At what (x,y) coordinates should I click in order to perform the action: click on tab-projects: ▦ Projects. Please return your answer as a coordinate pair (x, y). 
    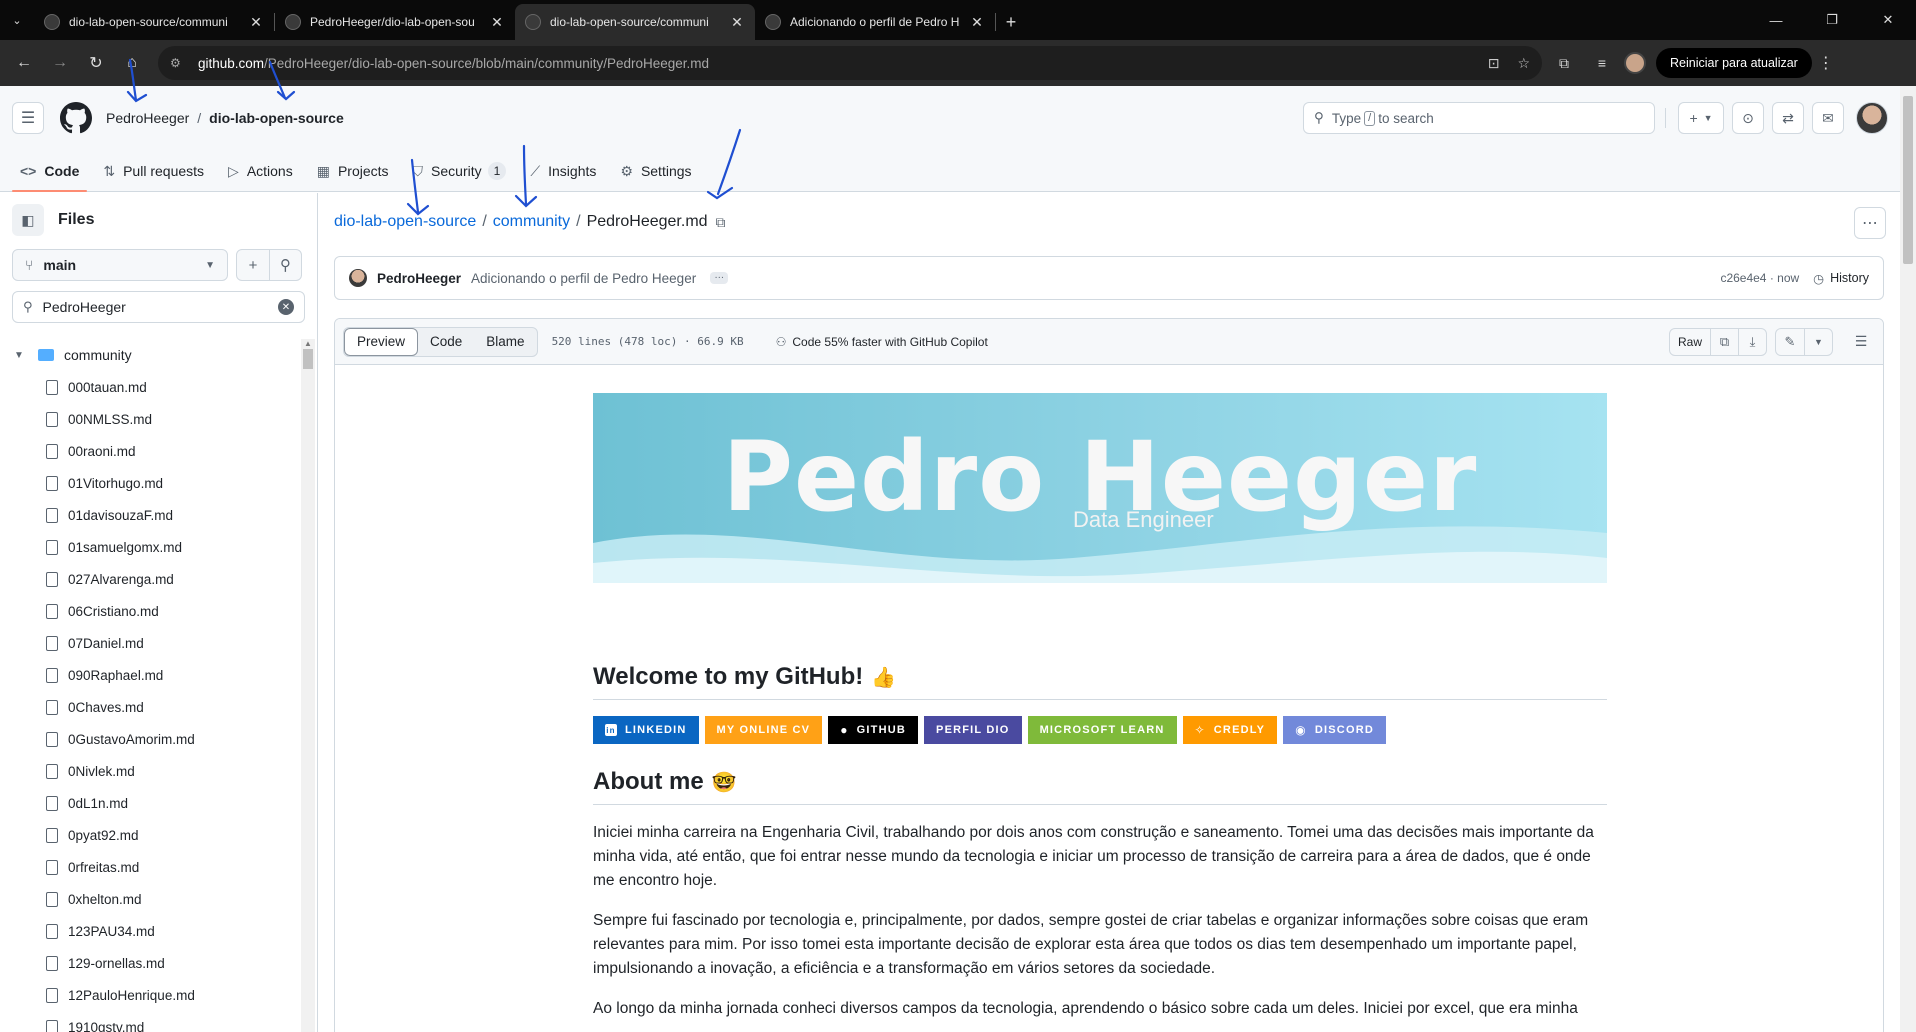
    Looking at the image, I should click on (353, 171).